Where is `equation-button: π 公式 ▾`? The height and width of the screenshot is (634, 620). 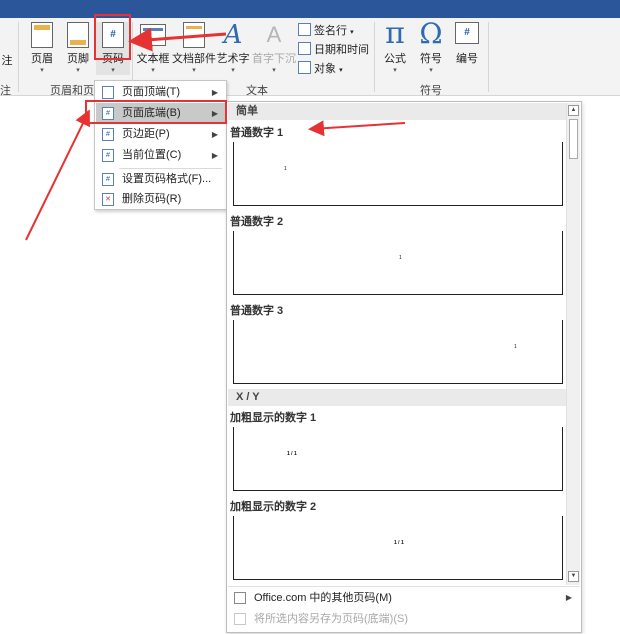
equation-button: π 公式 ▾ is located at coordinates (395, 46).